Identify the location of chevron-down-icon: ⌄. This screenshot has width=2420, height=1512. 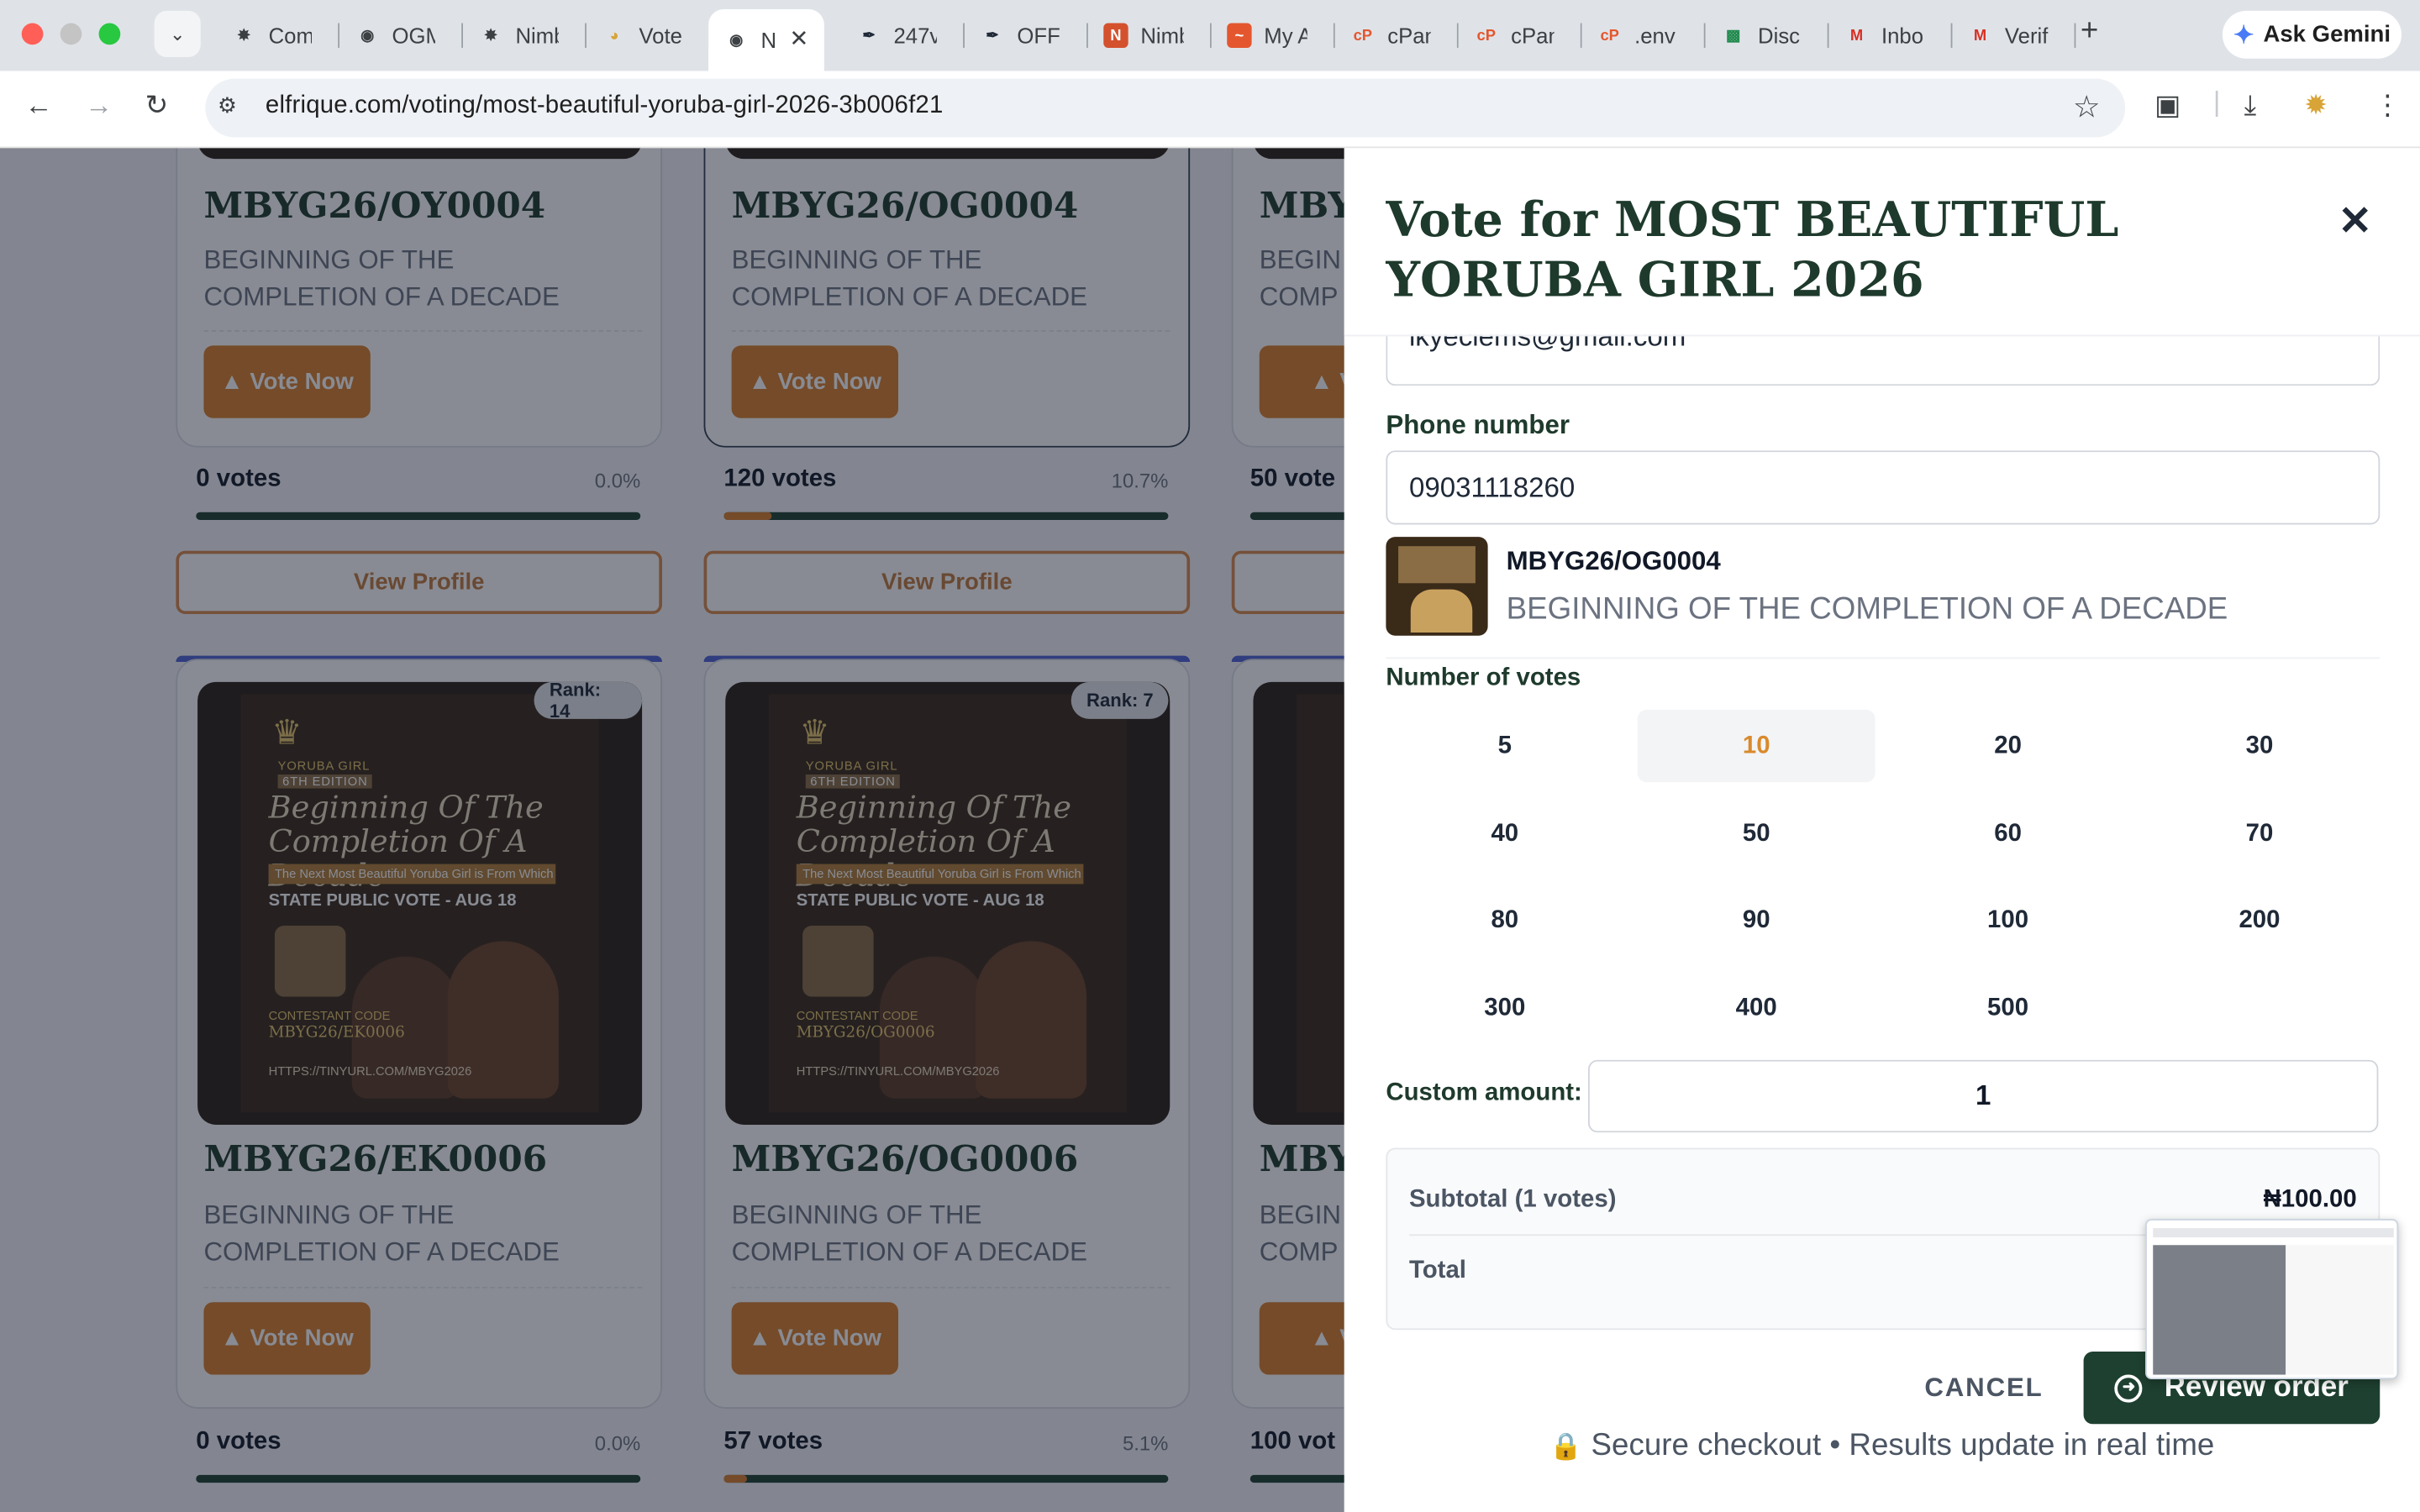
(177, 34).